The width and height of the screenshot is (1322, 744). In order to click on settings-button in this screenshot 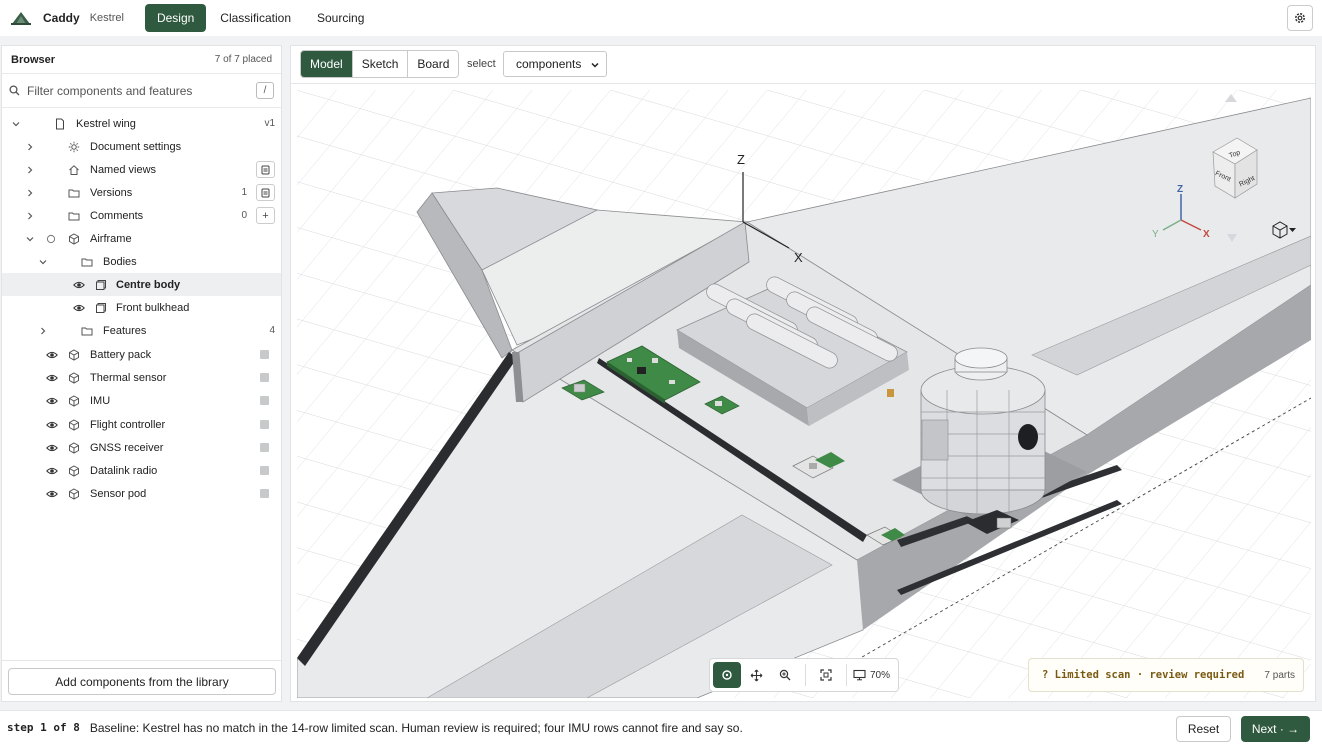, I will do `click(1300, 18)`.